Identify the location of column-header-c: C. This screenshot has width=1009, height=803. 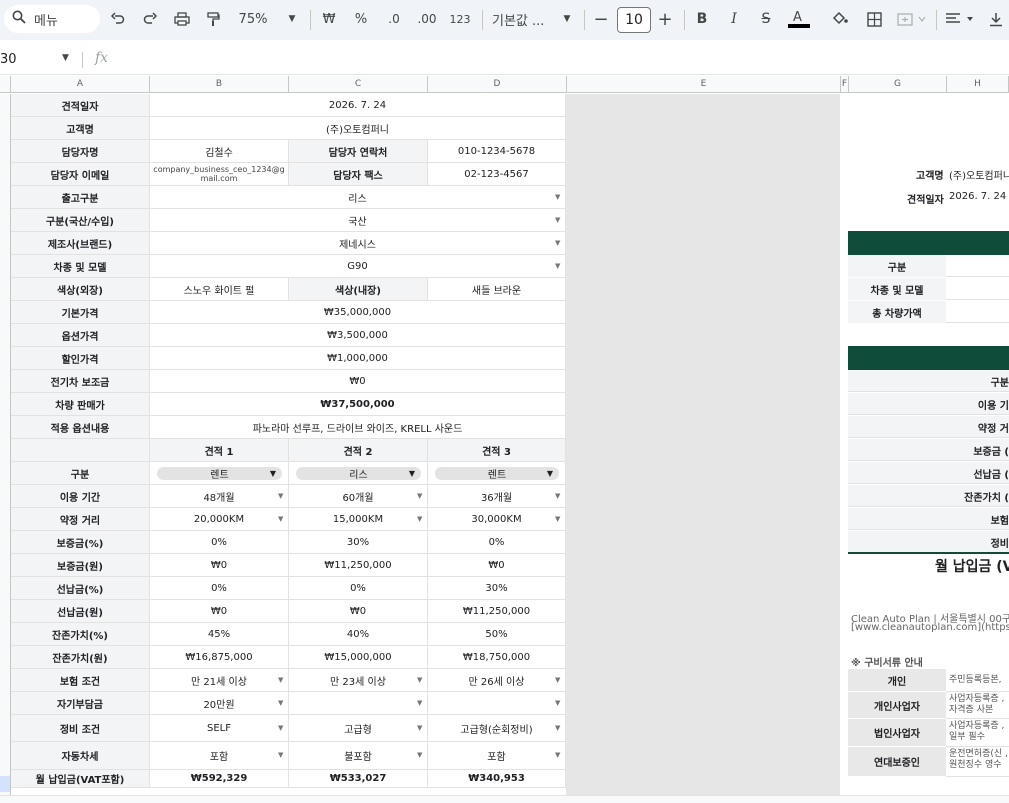
(358, 84).